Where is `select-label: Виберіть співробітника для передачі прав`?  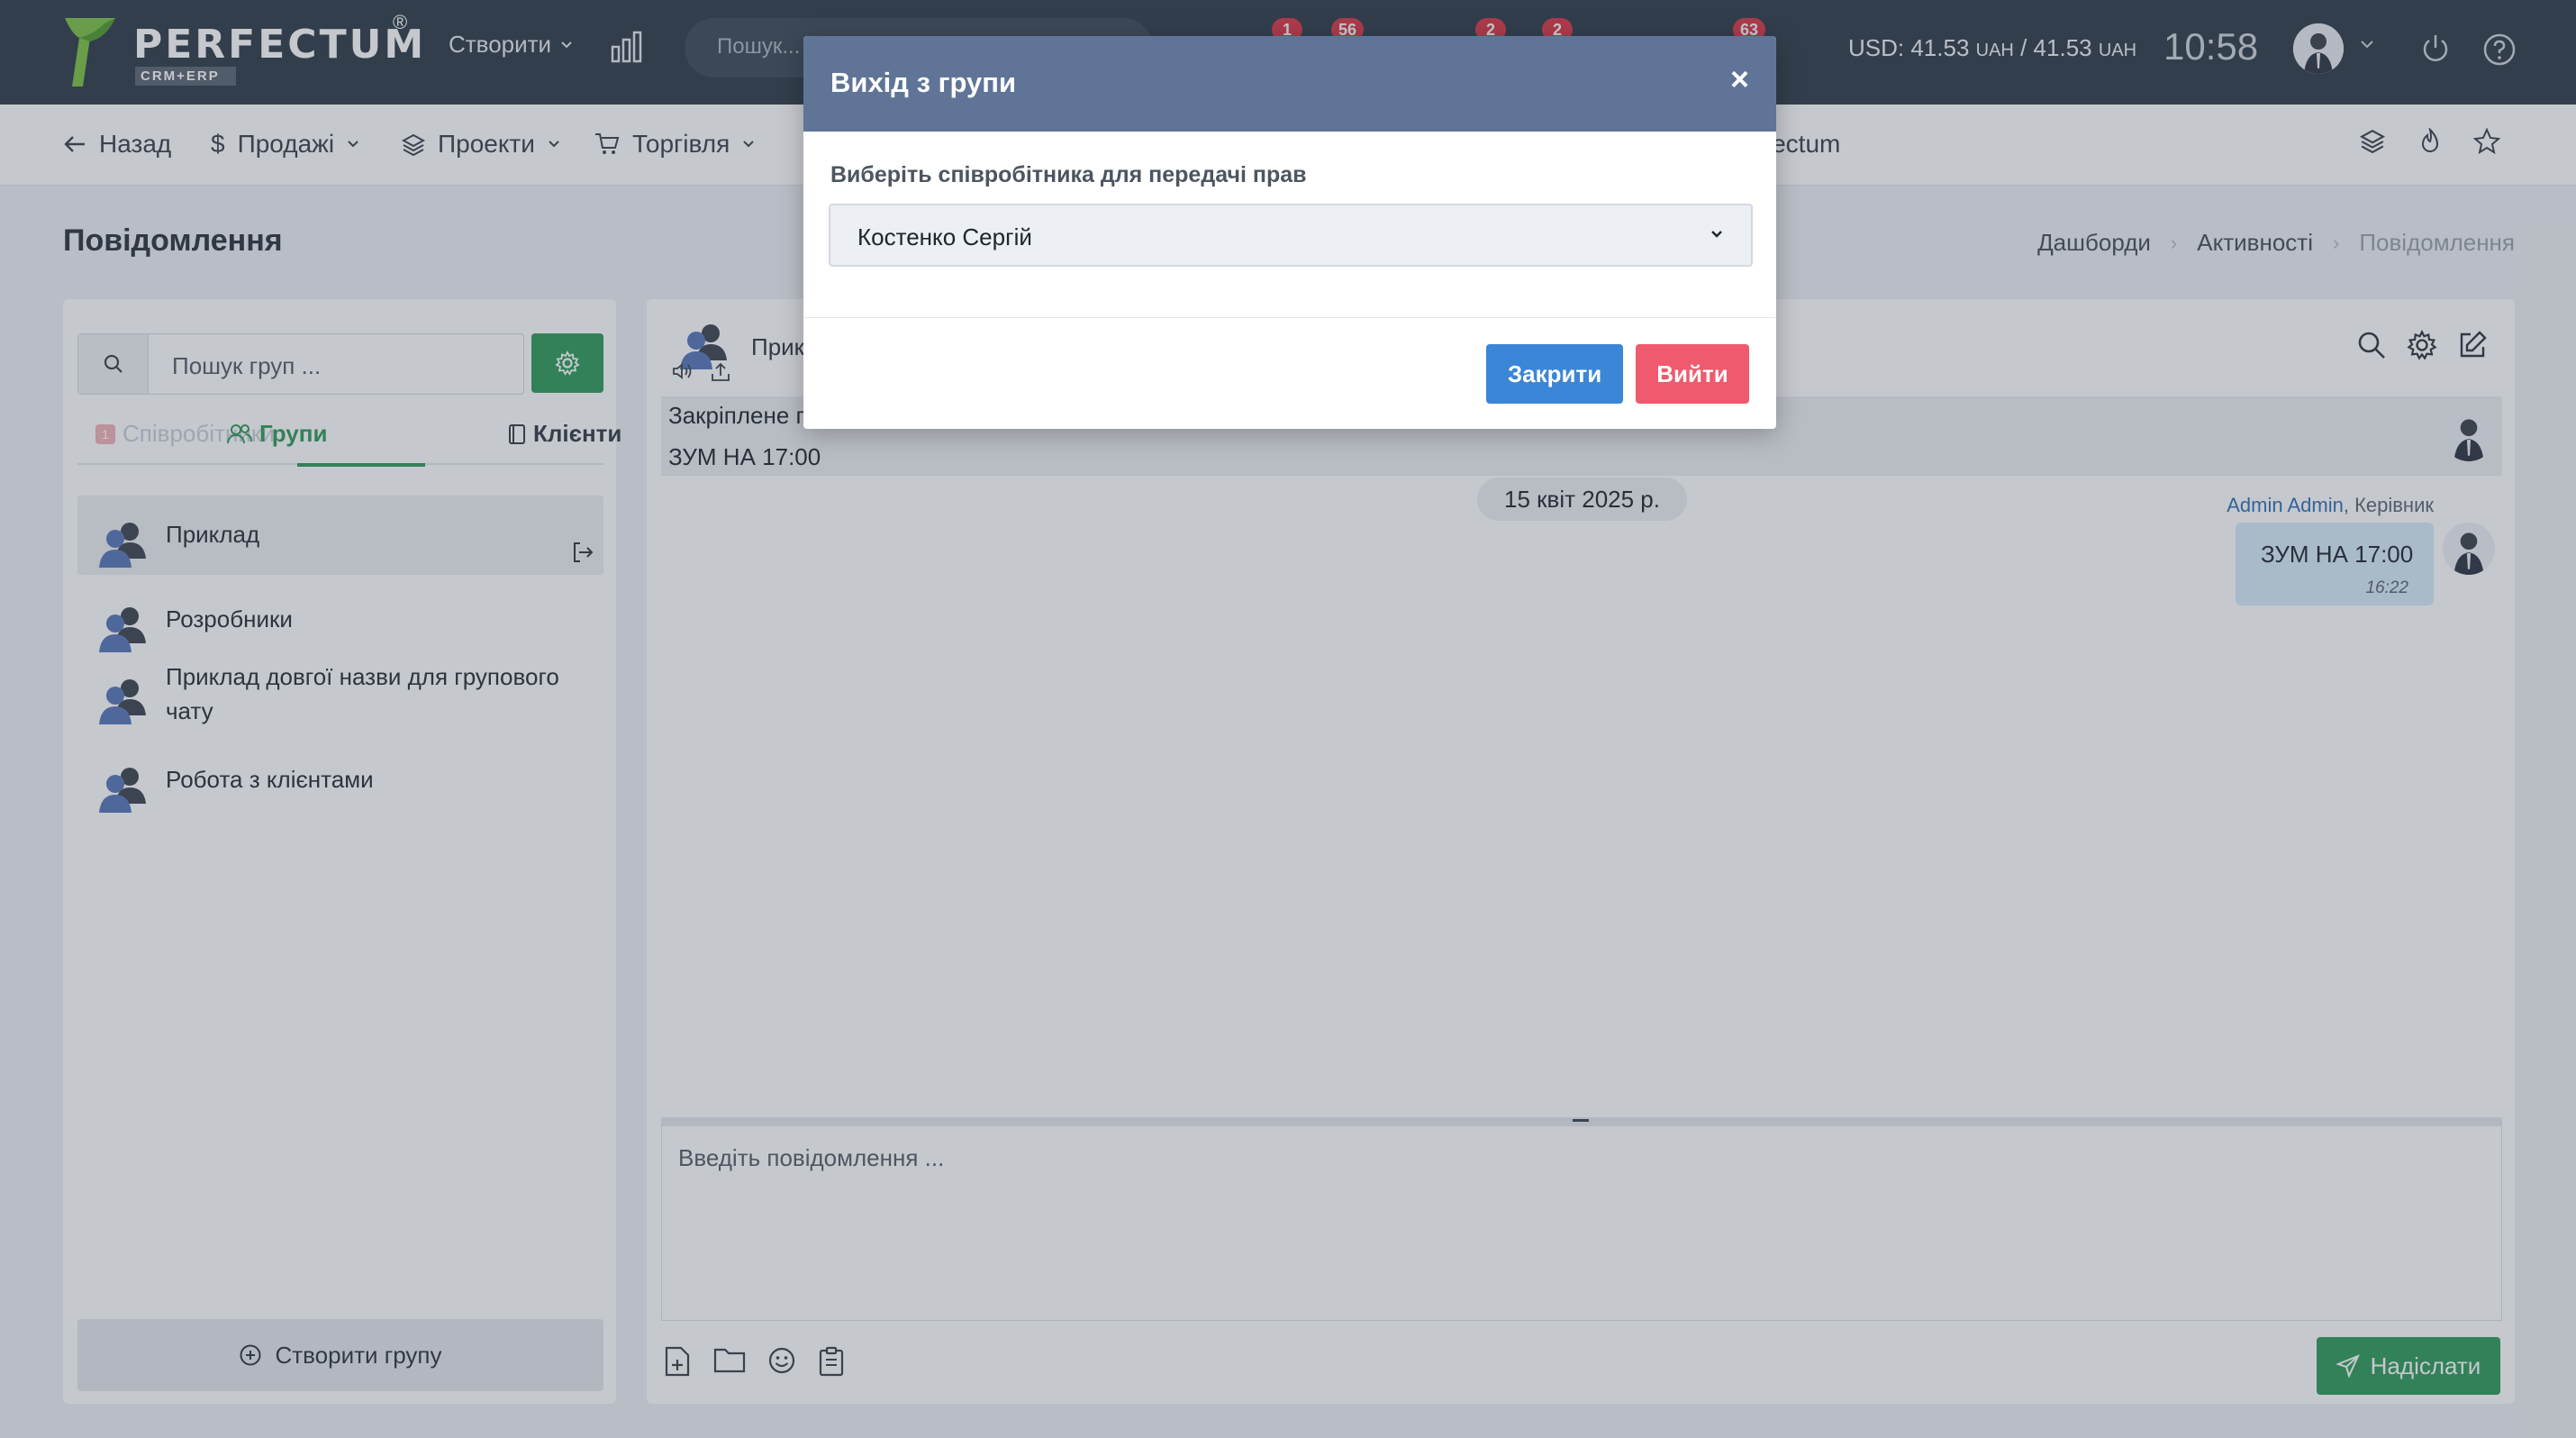 select-label: Виберіть співробітника для передачі прав is located at coordinates (1068, 174).